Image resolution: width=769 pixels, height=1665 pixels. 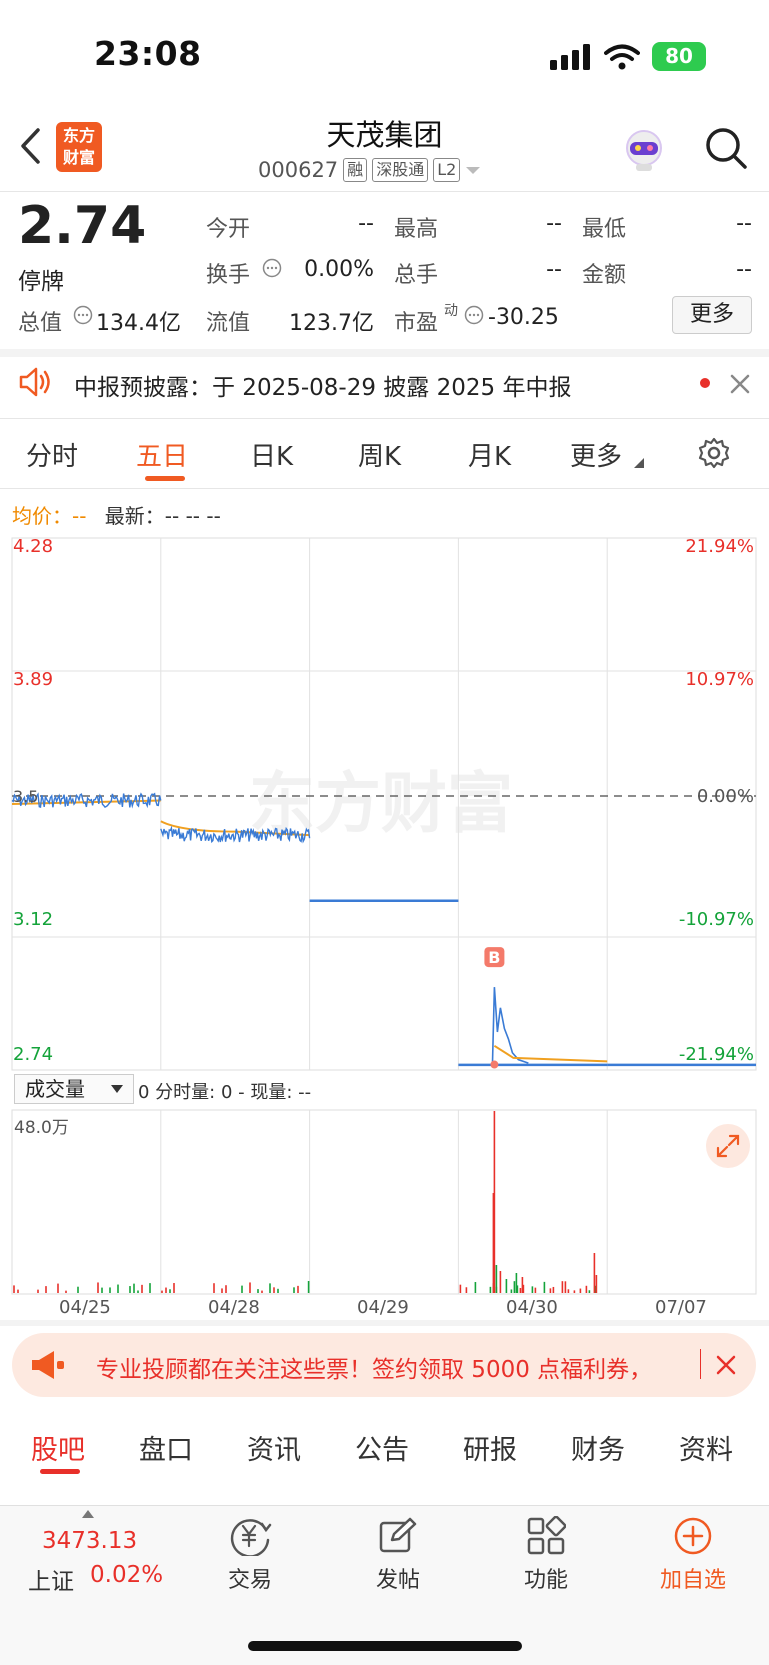 I want to click on more-button: 更多, so click(x=712, y=315).